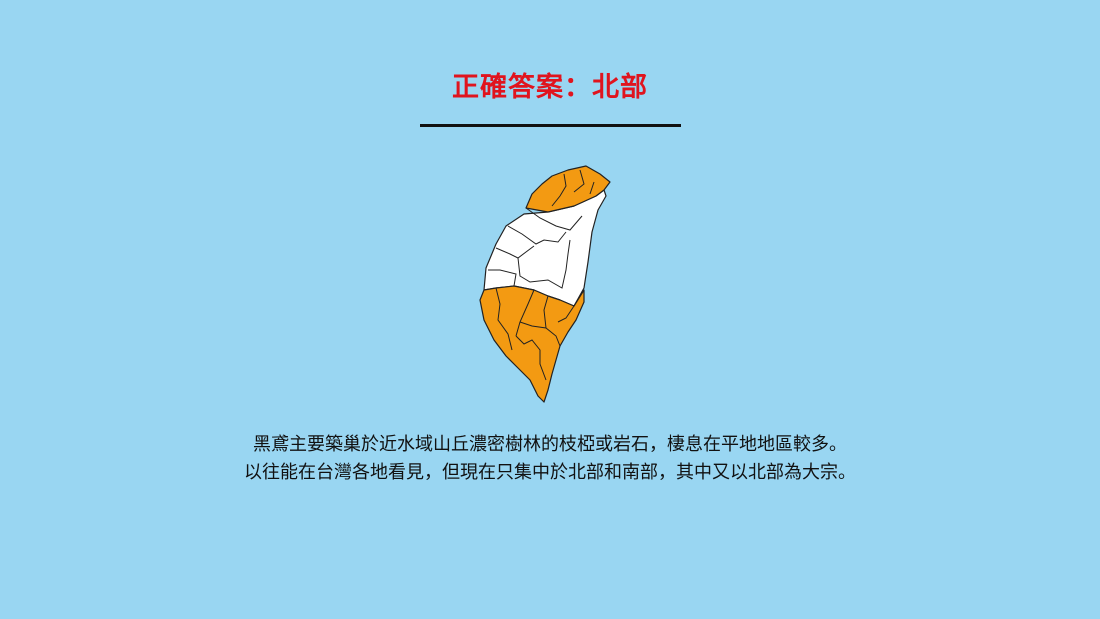  I want to click on explanation-line-1: 黑鳶主要築巢於近水域山丘濃密樹林的枝椏或岩石，棲息在平地地區較多。, so click(550, 444).